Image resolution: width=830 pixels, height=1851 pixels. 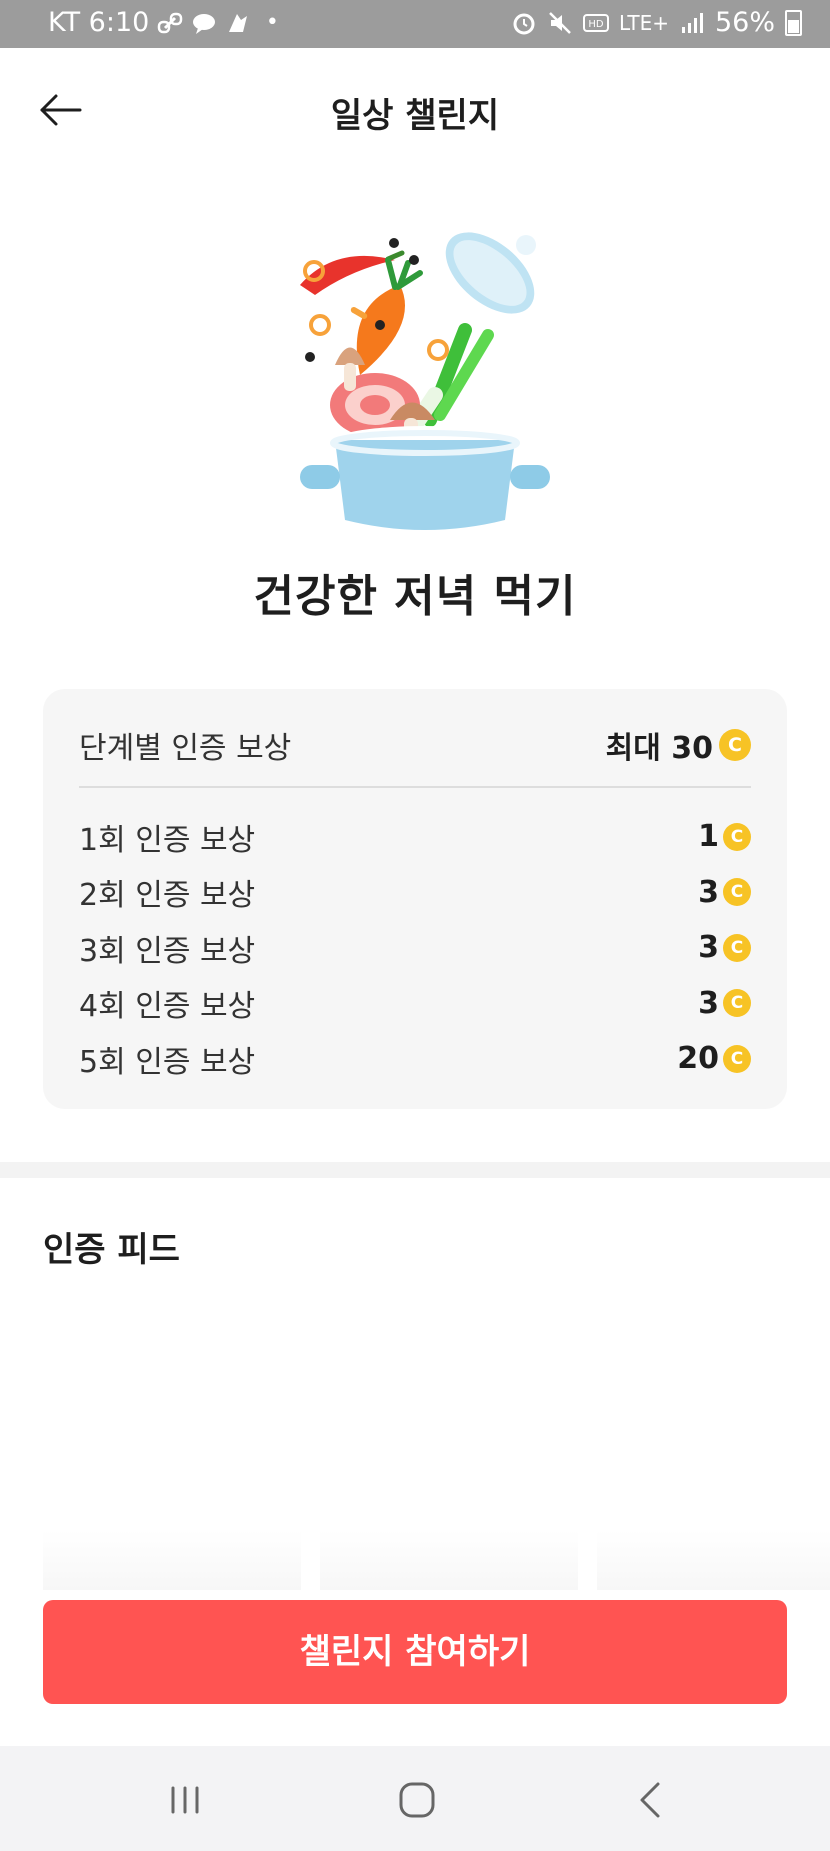 I want to click on reward-row-value: 20 C, so click(x=714, y=1058).